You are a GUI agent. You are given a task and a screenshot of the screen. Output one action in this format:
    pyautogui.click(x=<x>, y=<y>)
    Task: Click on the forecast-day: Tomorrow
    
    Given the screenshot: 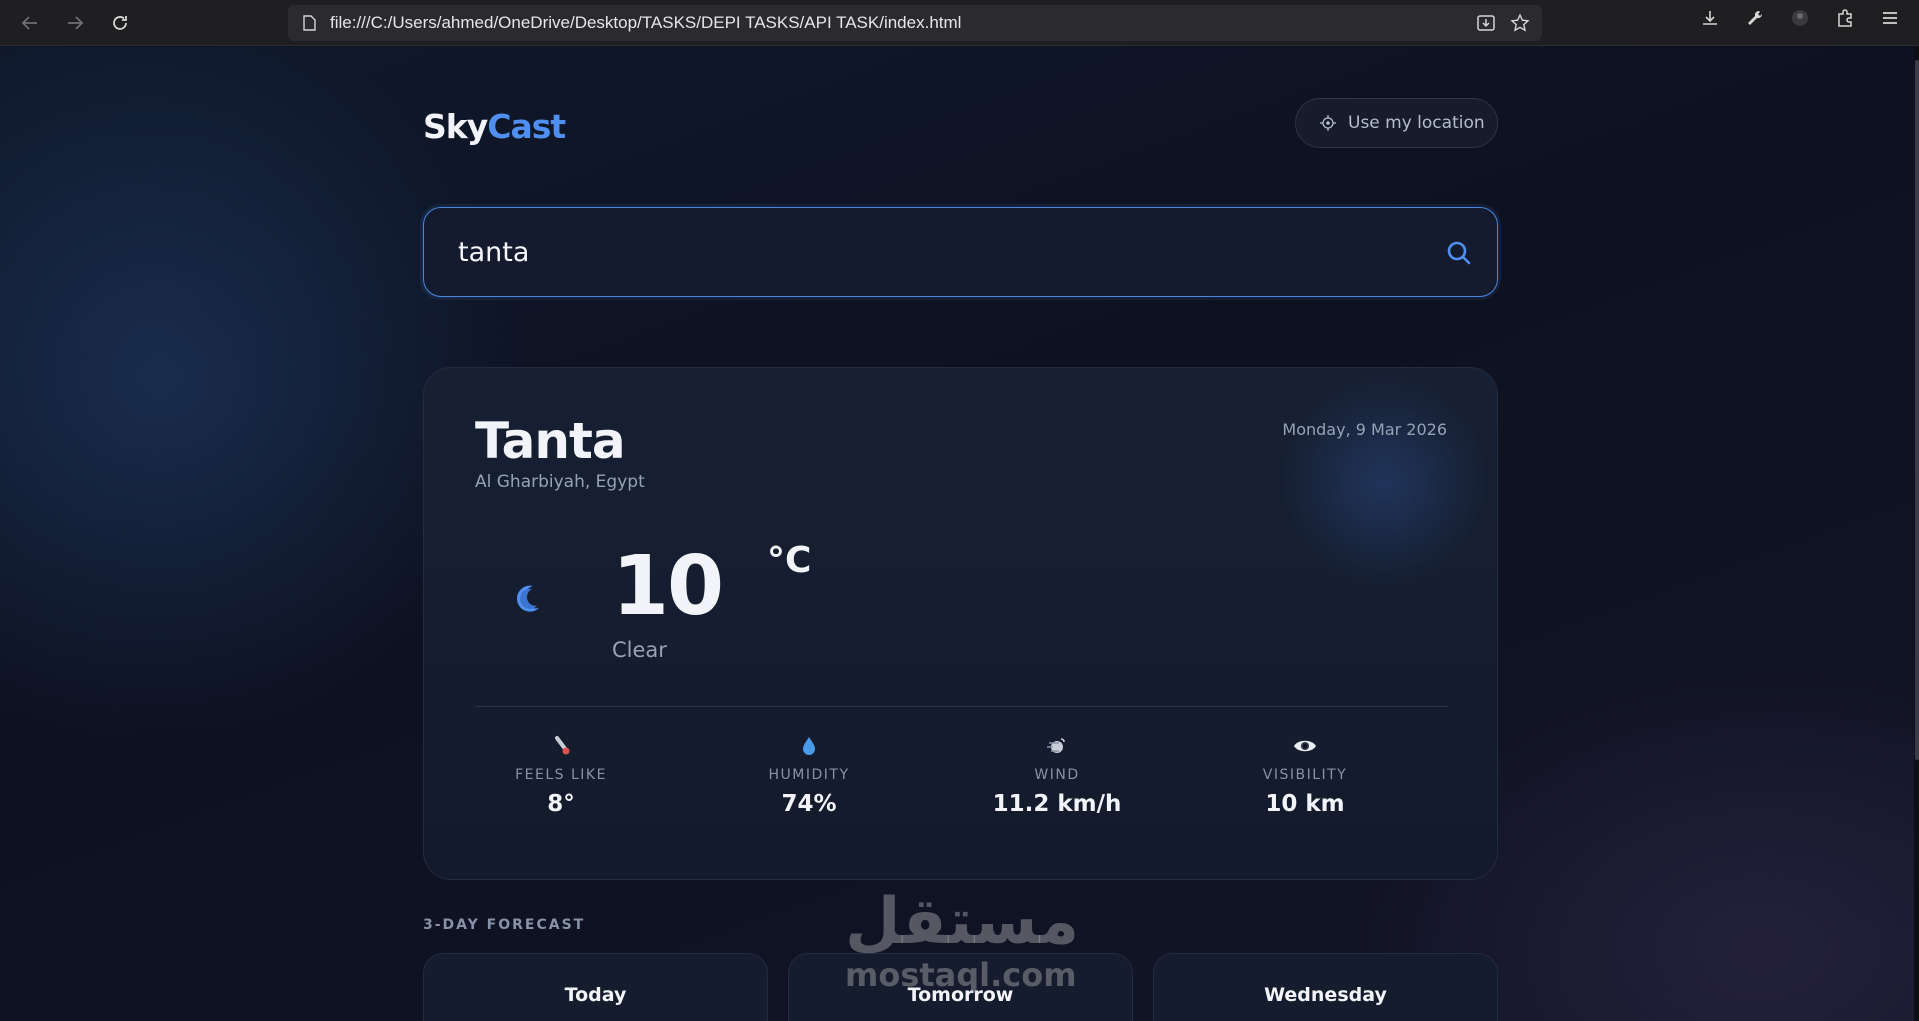 What is the action you would take?
    pyautogui.click(x=960, y=995)
    